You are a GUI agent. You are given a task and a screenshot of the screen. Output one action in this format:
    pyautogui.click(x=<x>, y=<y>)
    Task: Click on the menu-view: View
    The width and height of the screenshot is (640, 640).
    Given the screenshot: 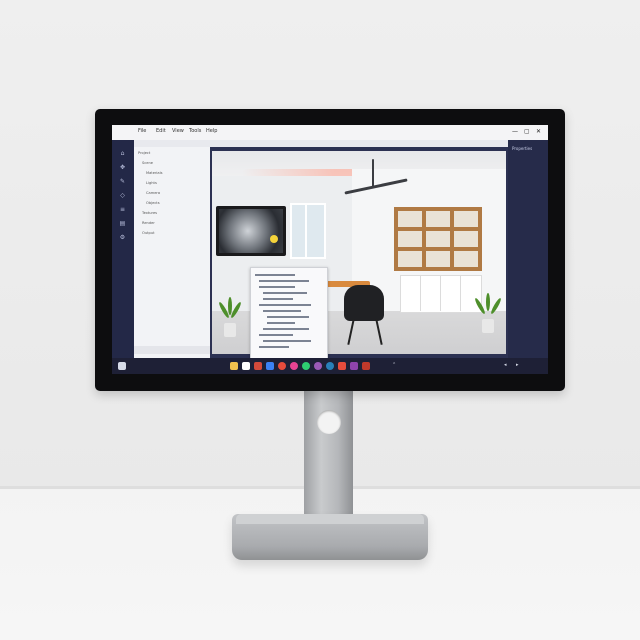 What is the action you would take?
    pyautogui.click(x=178, y=131)
    